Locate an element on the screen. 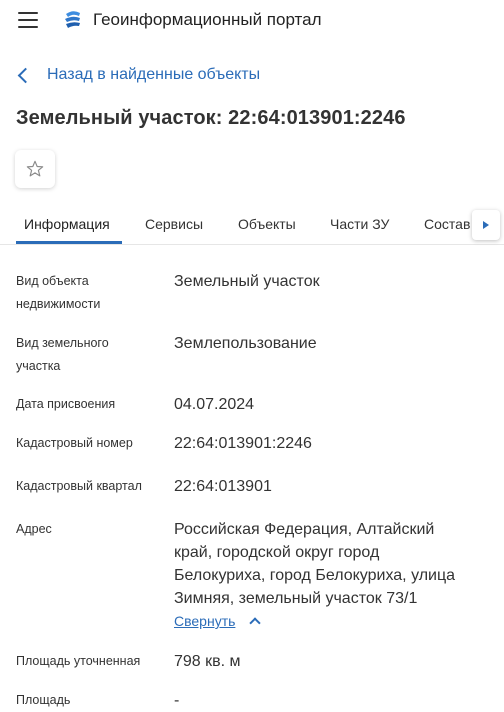 The width and height of the screenshot is (504, 712). property-value: 04.07.2024 is located at coordinates (214, 404).